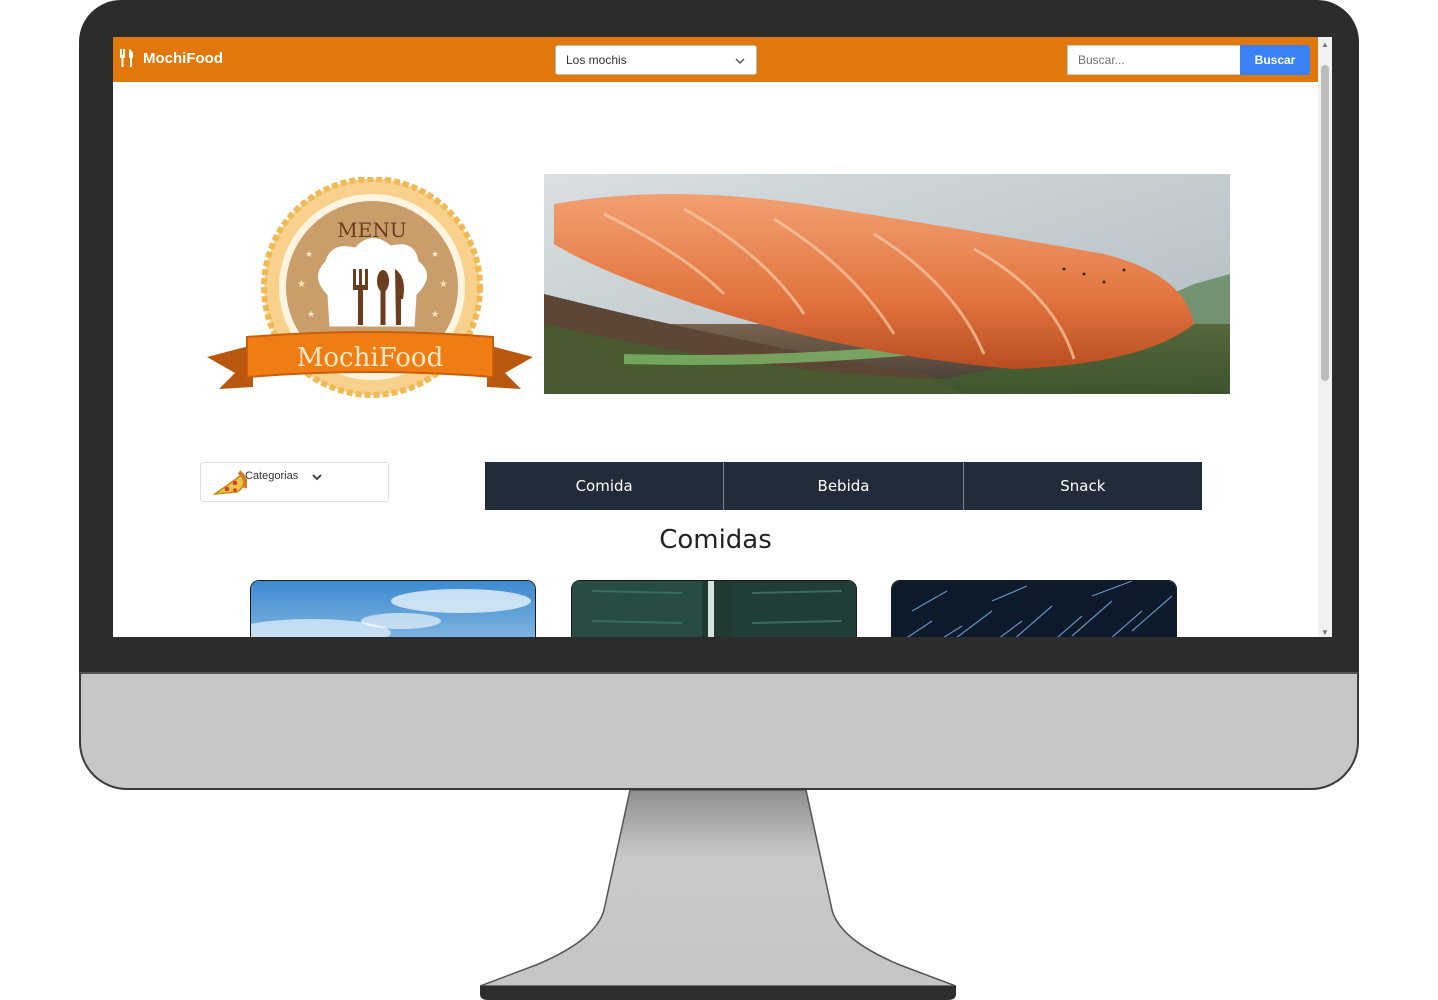 The height and width of the screenshot is (1000, 1438). I want to click on location-select: Los mochis, so click(656, 60).